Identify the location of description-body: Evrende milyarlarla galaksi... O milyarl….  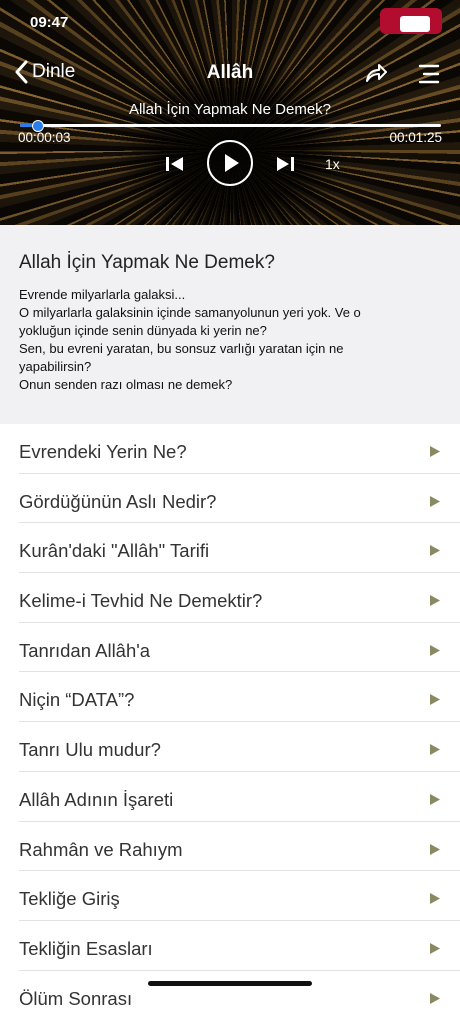
(224, 340).